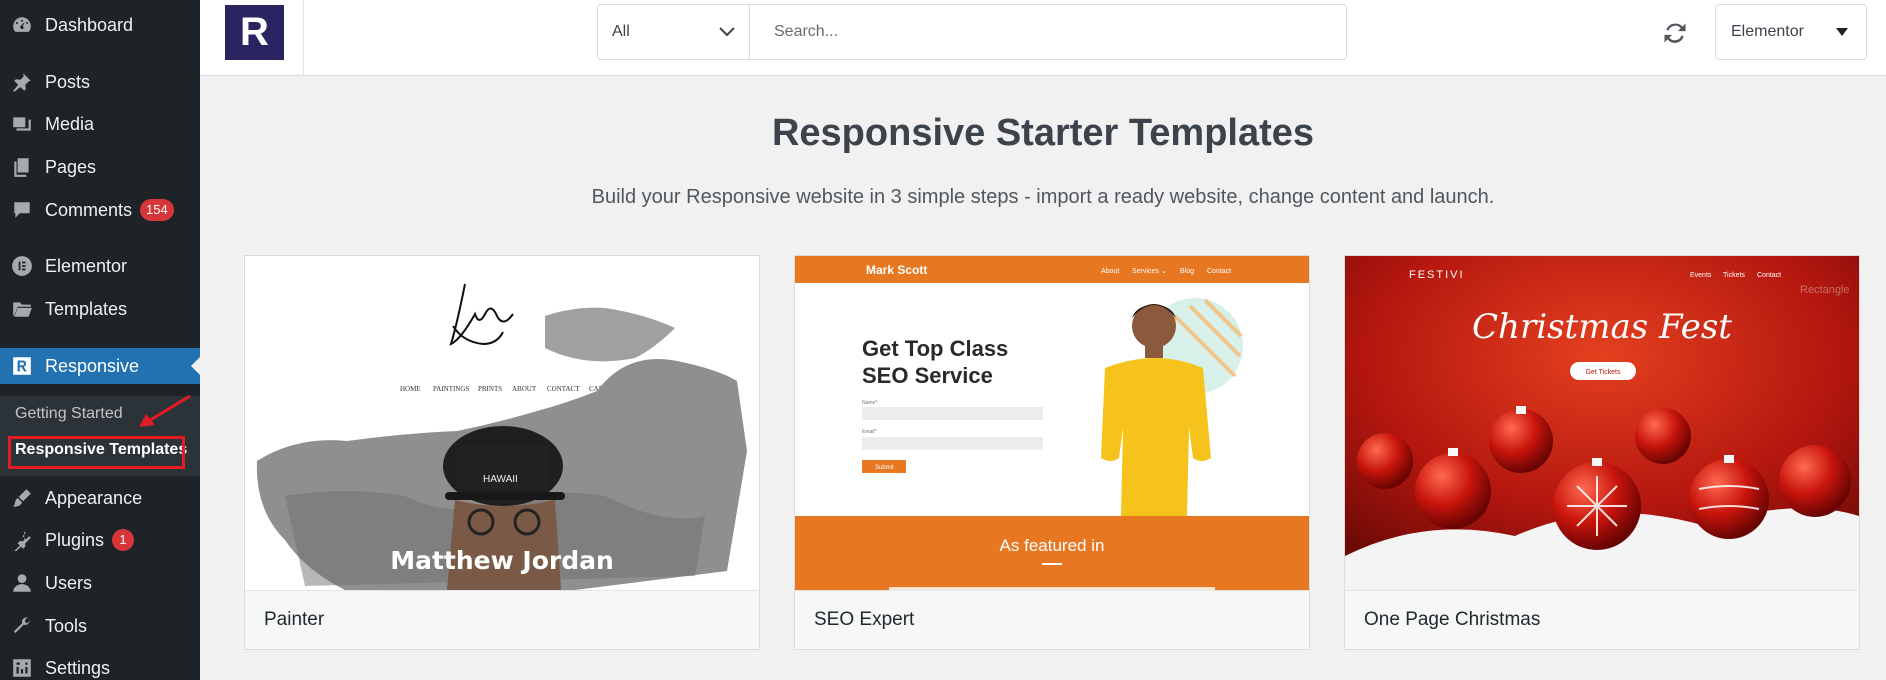  What do you see at coordinates (1219, 271) in the screenshot?
I see `seo-nav-contact: Contact` at bounding box center [1219, 271].